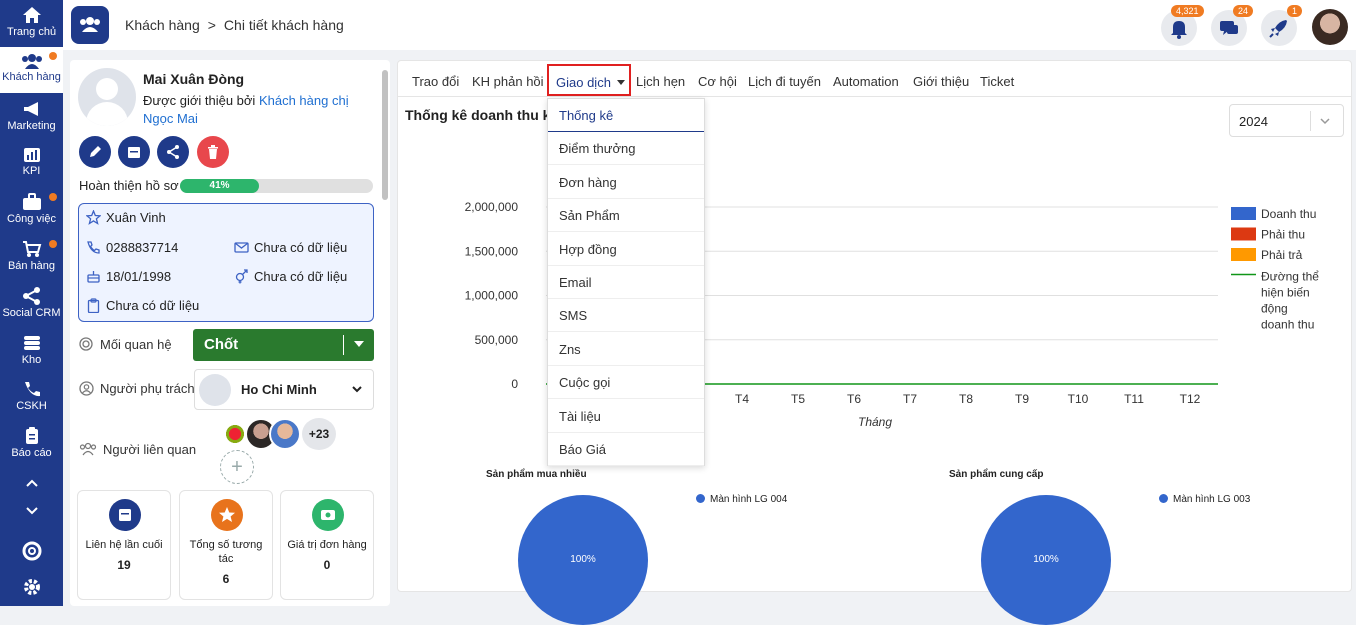 This screenshot has width=1356, height=625. What do you see at coordinates (626, 416) in the screenshot?
I see `dropdown-item: Tài liệu` at bounding box center [626, 416].